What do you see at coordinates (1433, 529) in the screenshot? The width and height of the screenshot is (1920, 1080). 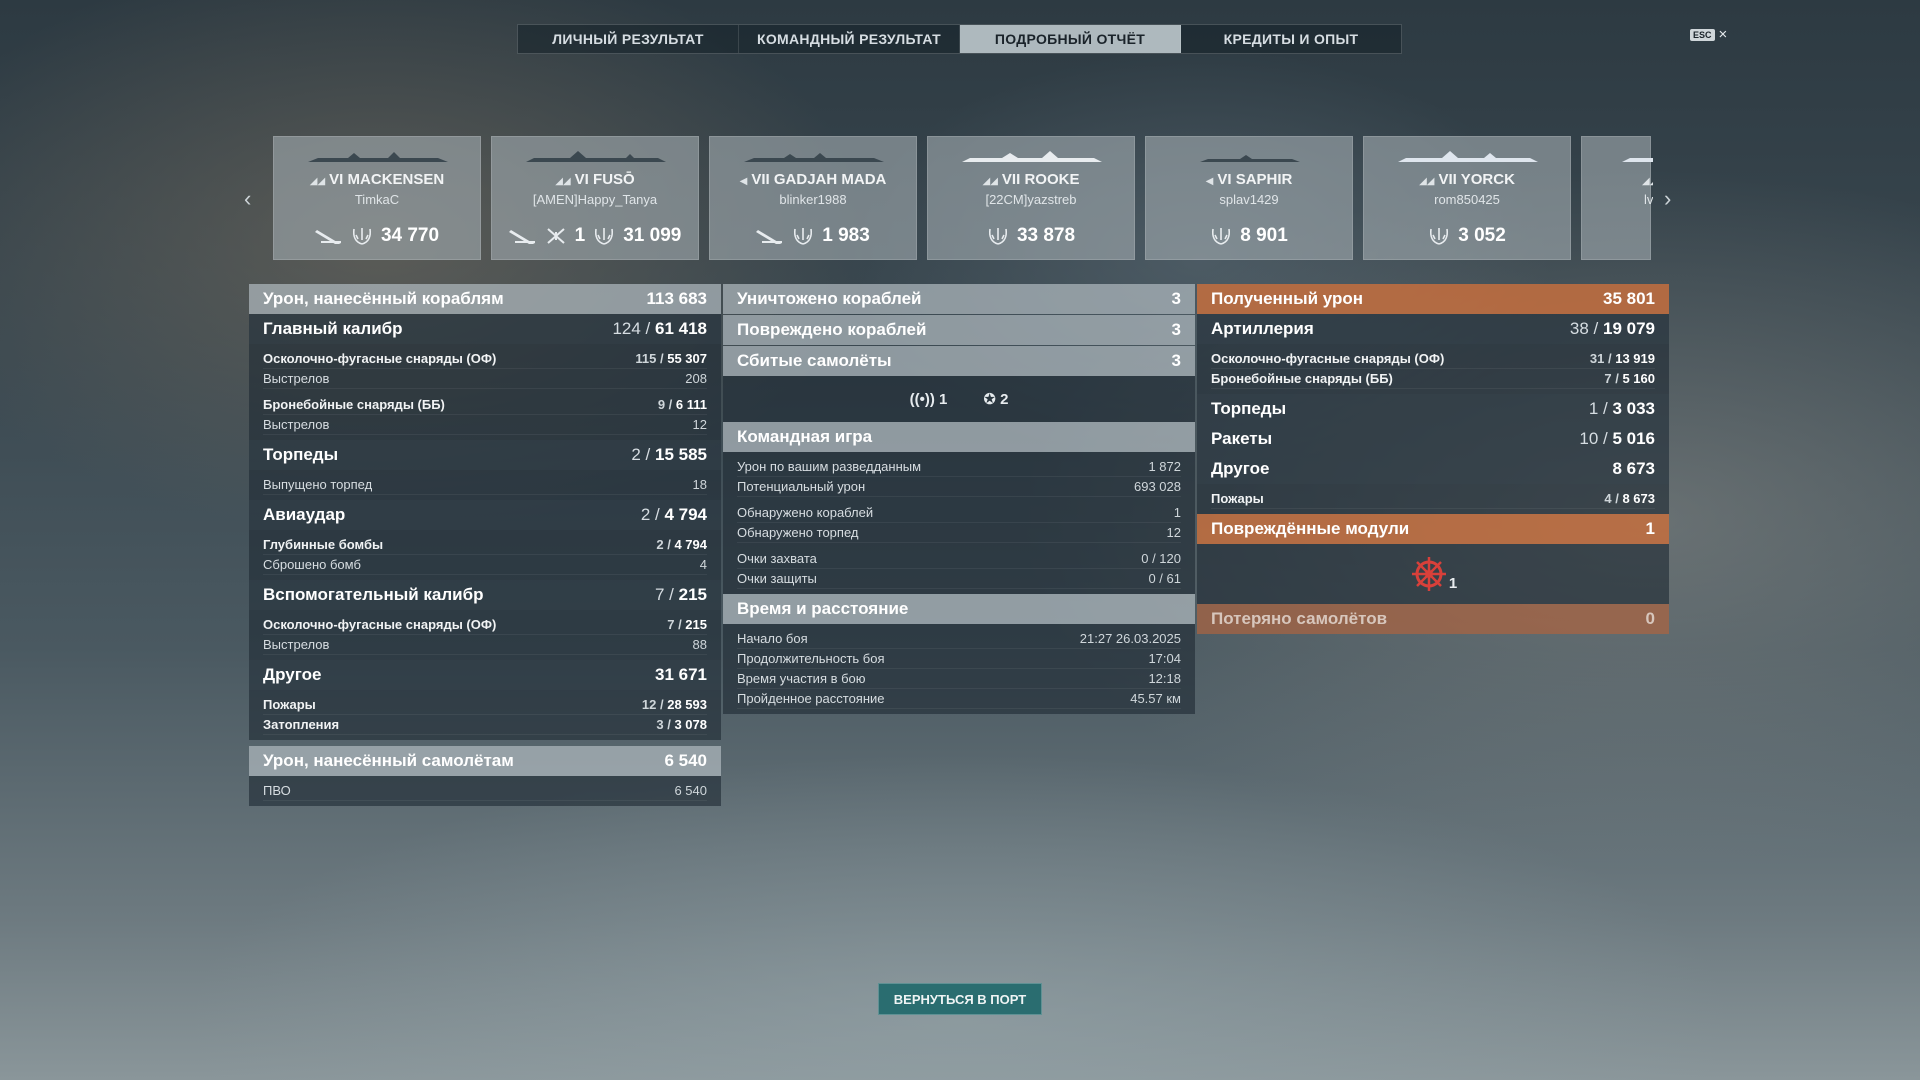 I see `damaged-modules-header: Повреждённые модули 1` at bounding box center [1433, 529].